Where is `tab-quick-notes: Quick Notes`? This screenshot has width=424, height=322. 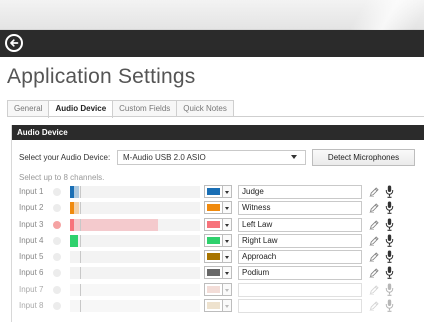
tab-quick-notes: Quick Notes is located at coordinates (205, 108).